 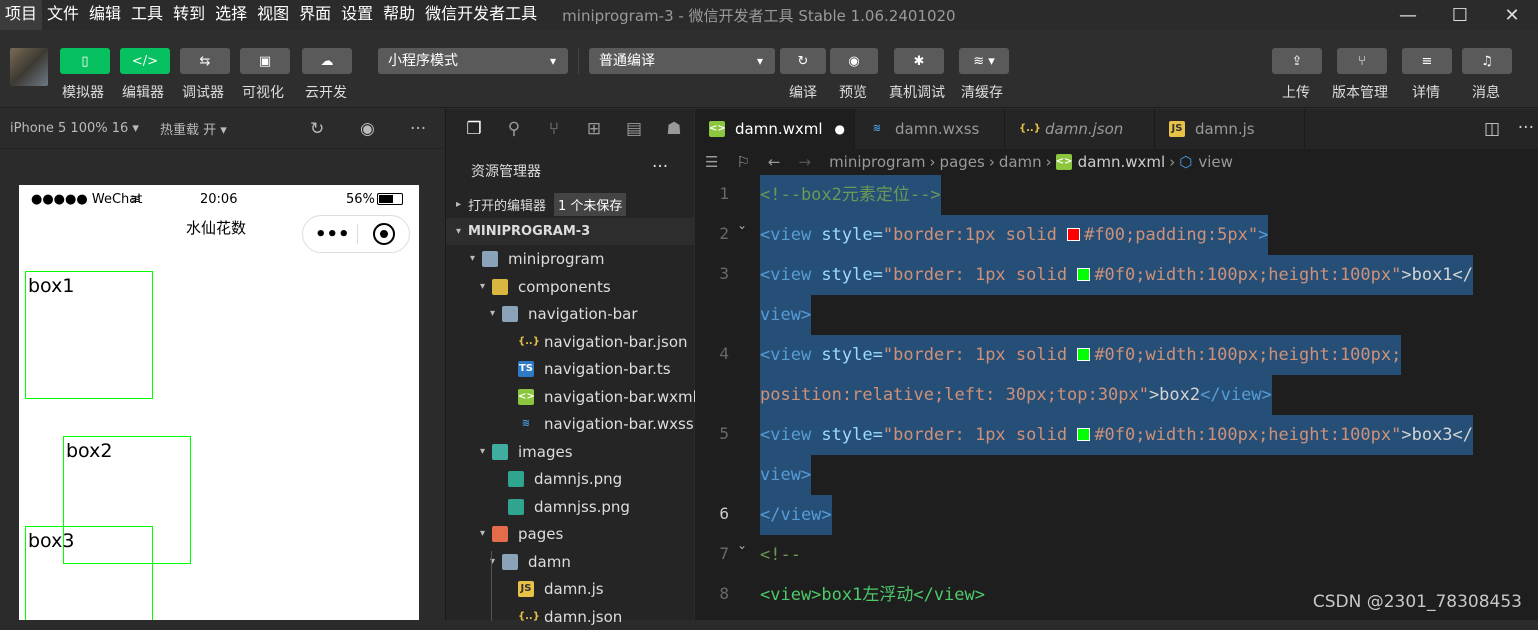 I want to click on status-time: 20:06, so click(x=219, y=199).